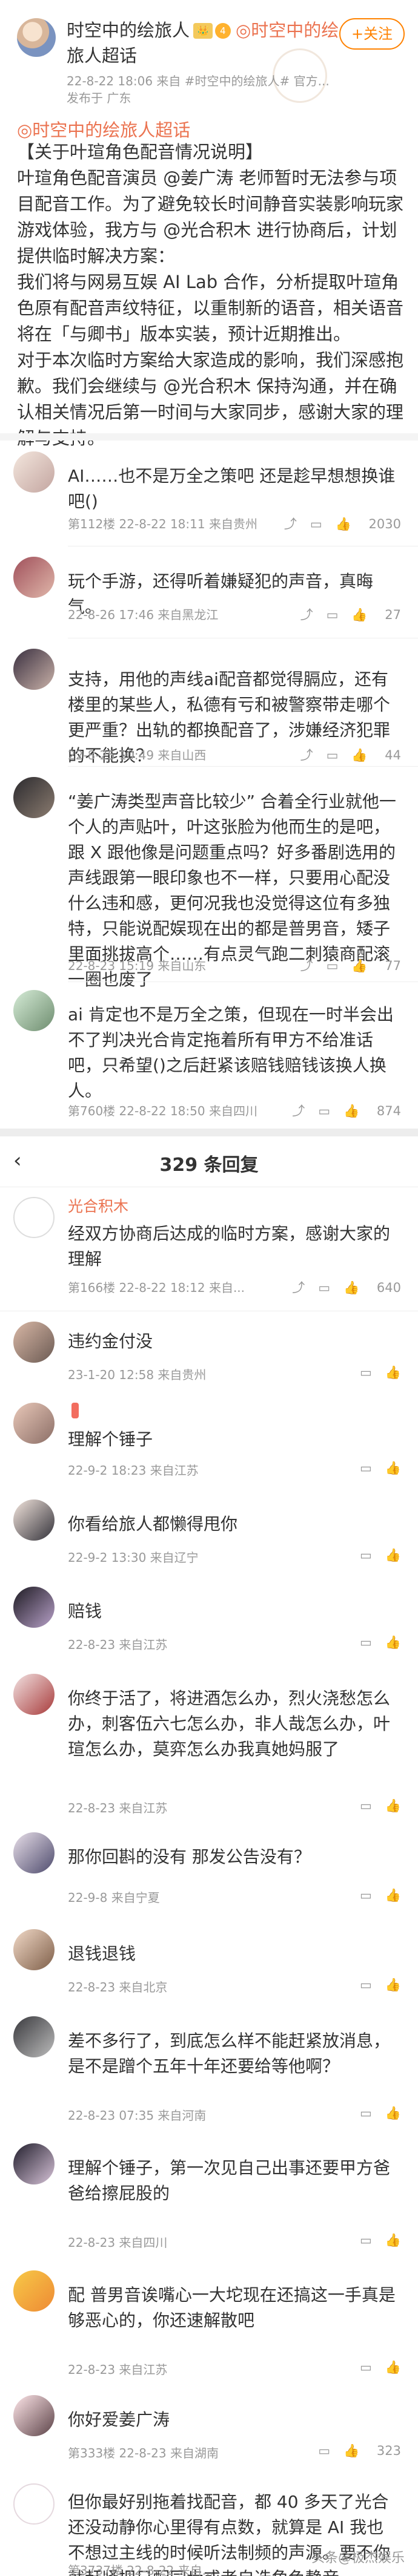  What do you see at coordinates (209, 1971) in the screenshot?
I see `reply-item: 退钱退钱 22-8-23 来自北京 ▭ 👍` at bounding box center [209, 1971].